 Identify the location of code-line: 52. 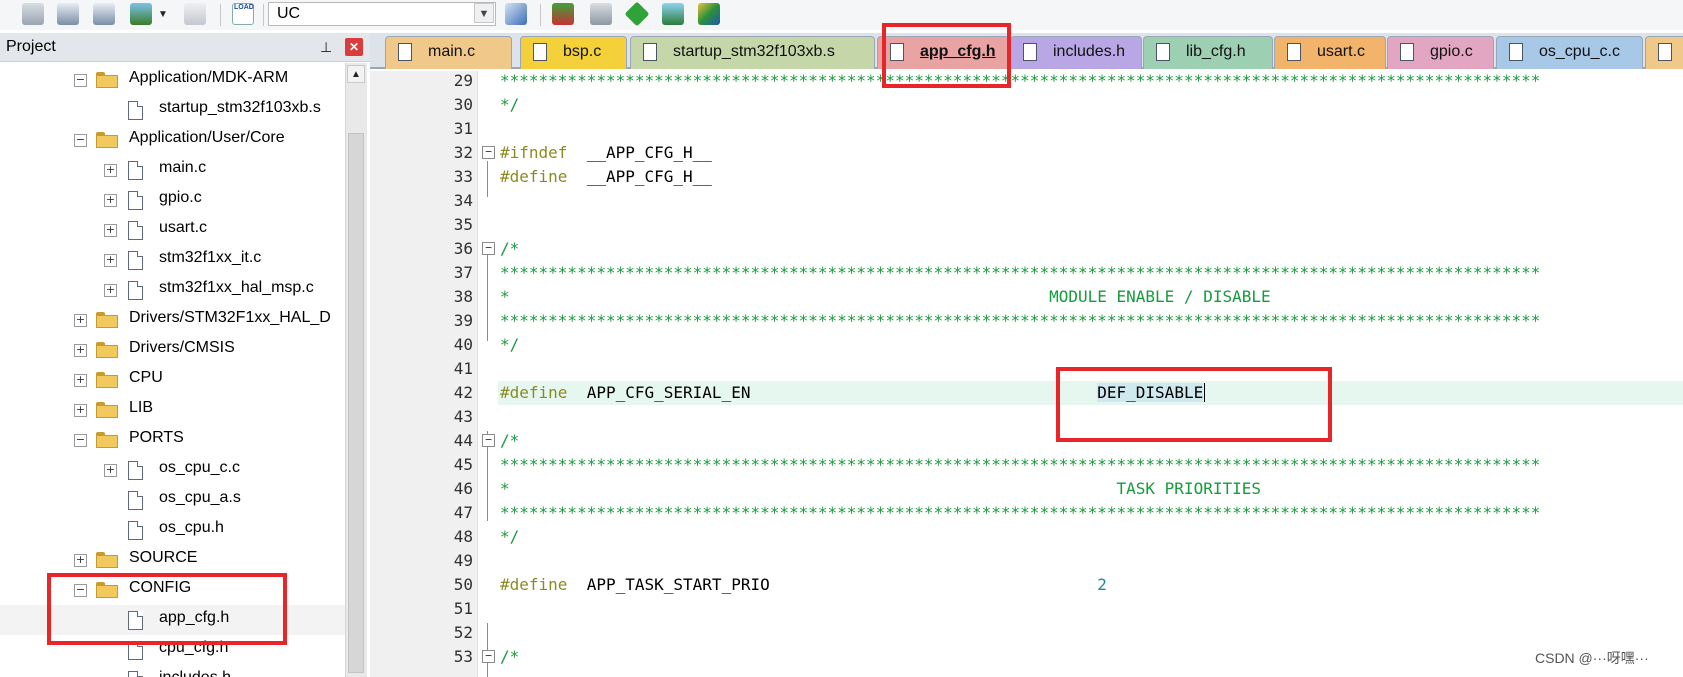
(1026, 633).